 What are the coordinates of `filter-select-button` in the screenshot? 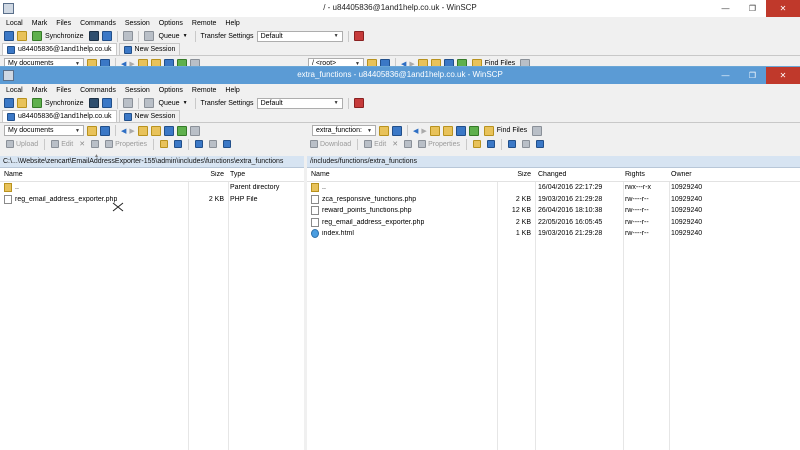 It's located at (227, 144).